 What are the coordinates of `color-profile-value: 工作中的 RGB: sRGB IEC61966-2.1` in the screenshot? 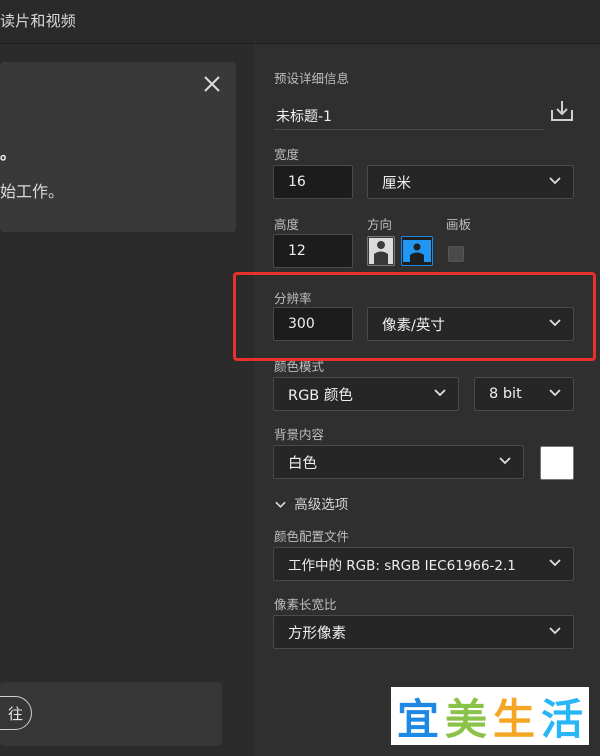 It's located at (402, 566).